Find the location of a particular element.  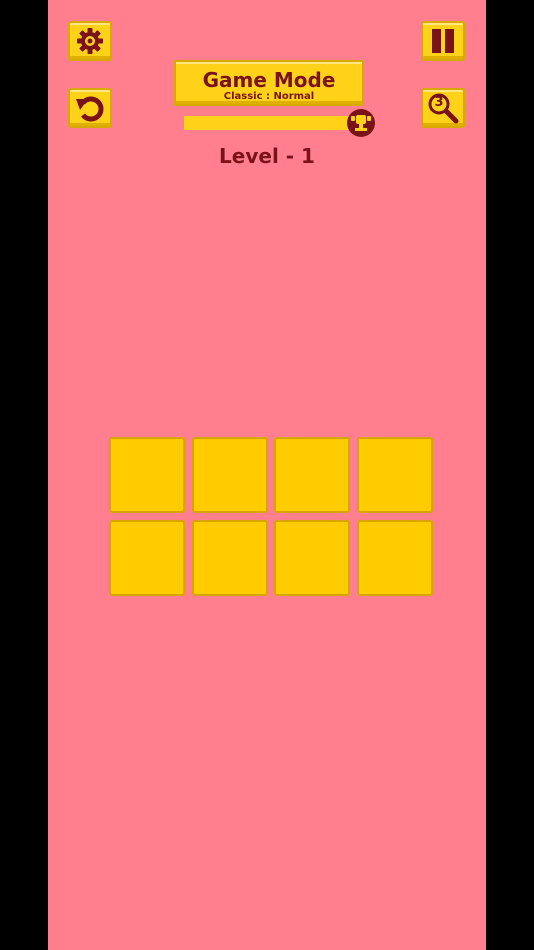

gear-icon is located at coordinates (90, 41).